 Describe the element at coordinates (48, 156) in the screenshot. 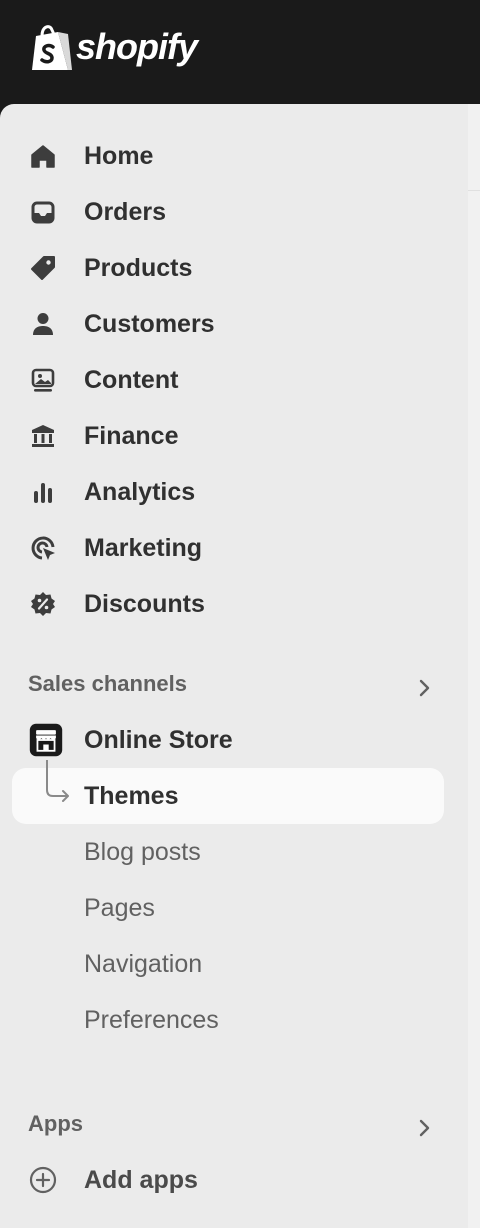

I see `home-icon` at that location.